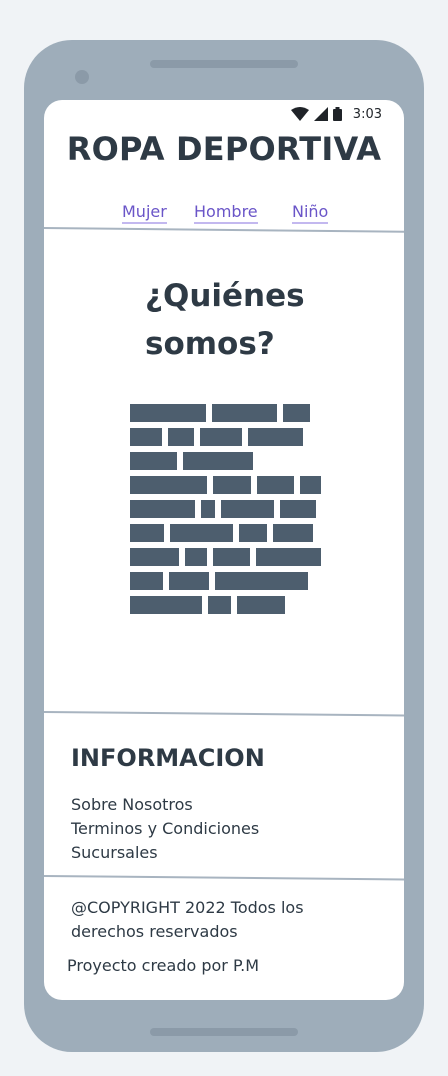  Describe the element at coordinates (224, 230) in the screenshot. I see `header-divider` at that location.